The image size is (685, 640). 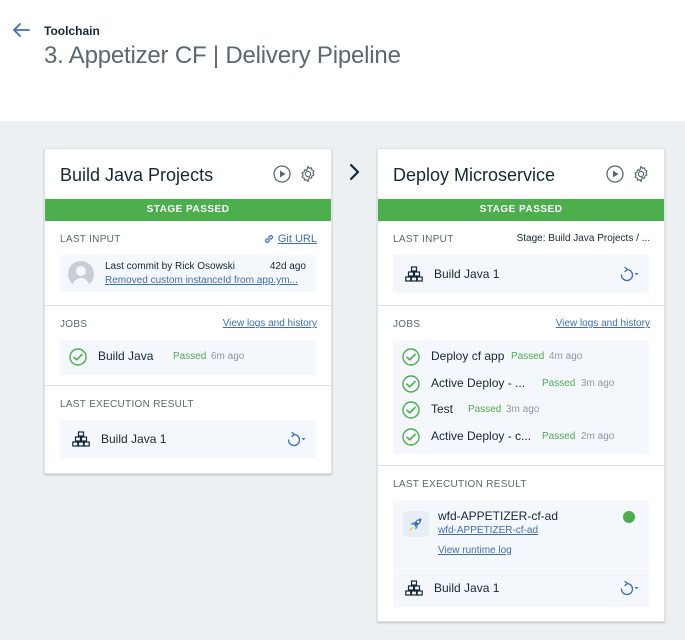 What do you see at coordinates (474, 175) in the screenshot?
I see `stage-title: Deploy Microservice` at bounding box center [474, 175].